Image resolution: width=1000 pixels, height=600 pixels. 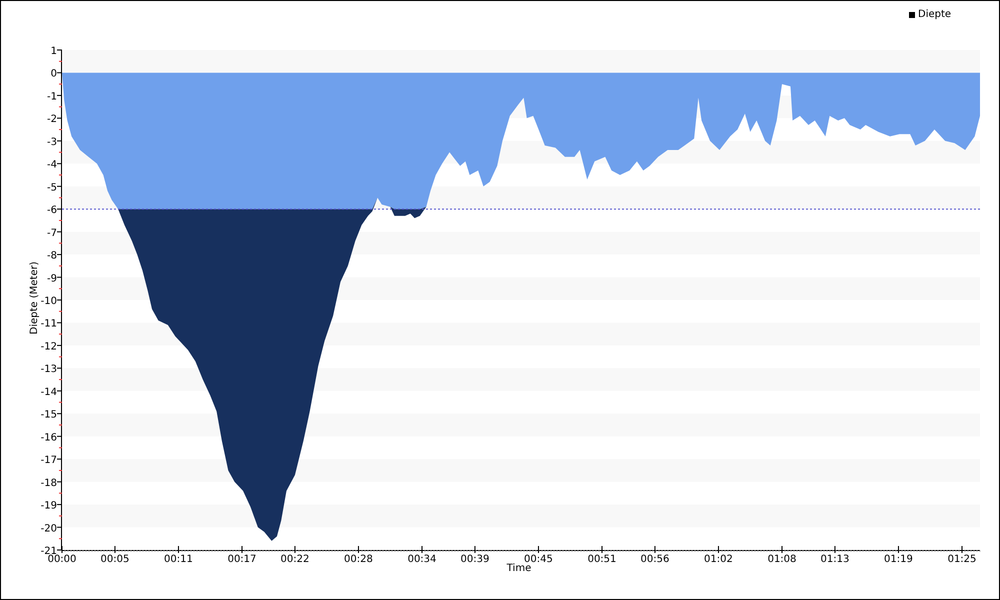 I want to click on tick-label: 00:28, so click(x=358, y=559).